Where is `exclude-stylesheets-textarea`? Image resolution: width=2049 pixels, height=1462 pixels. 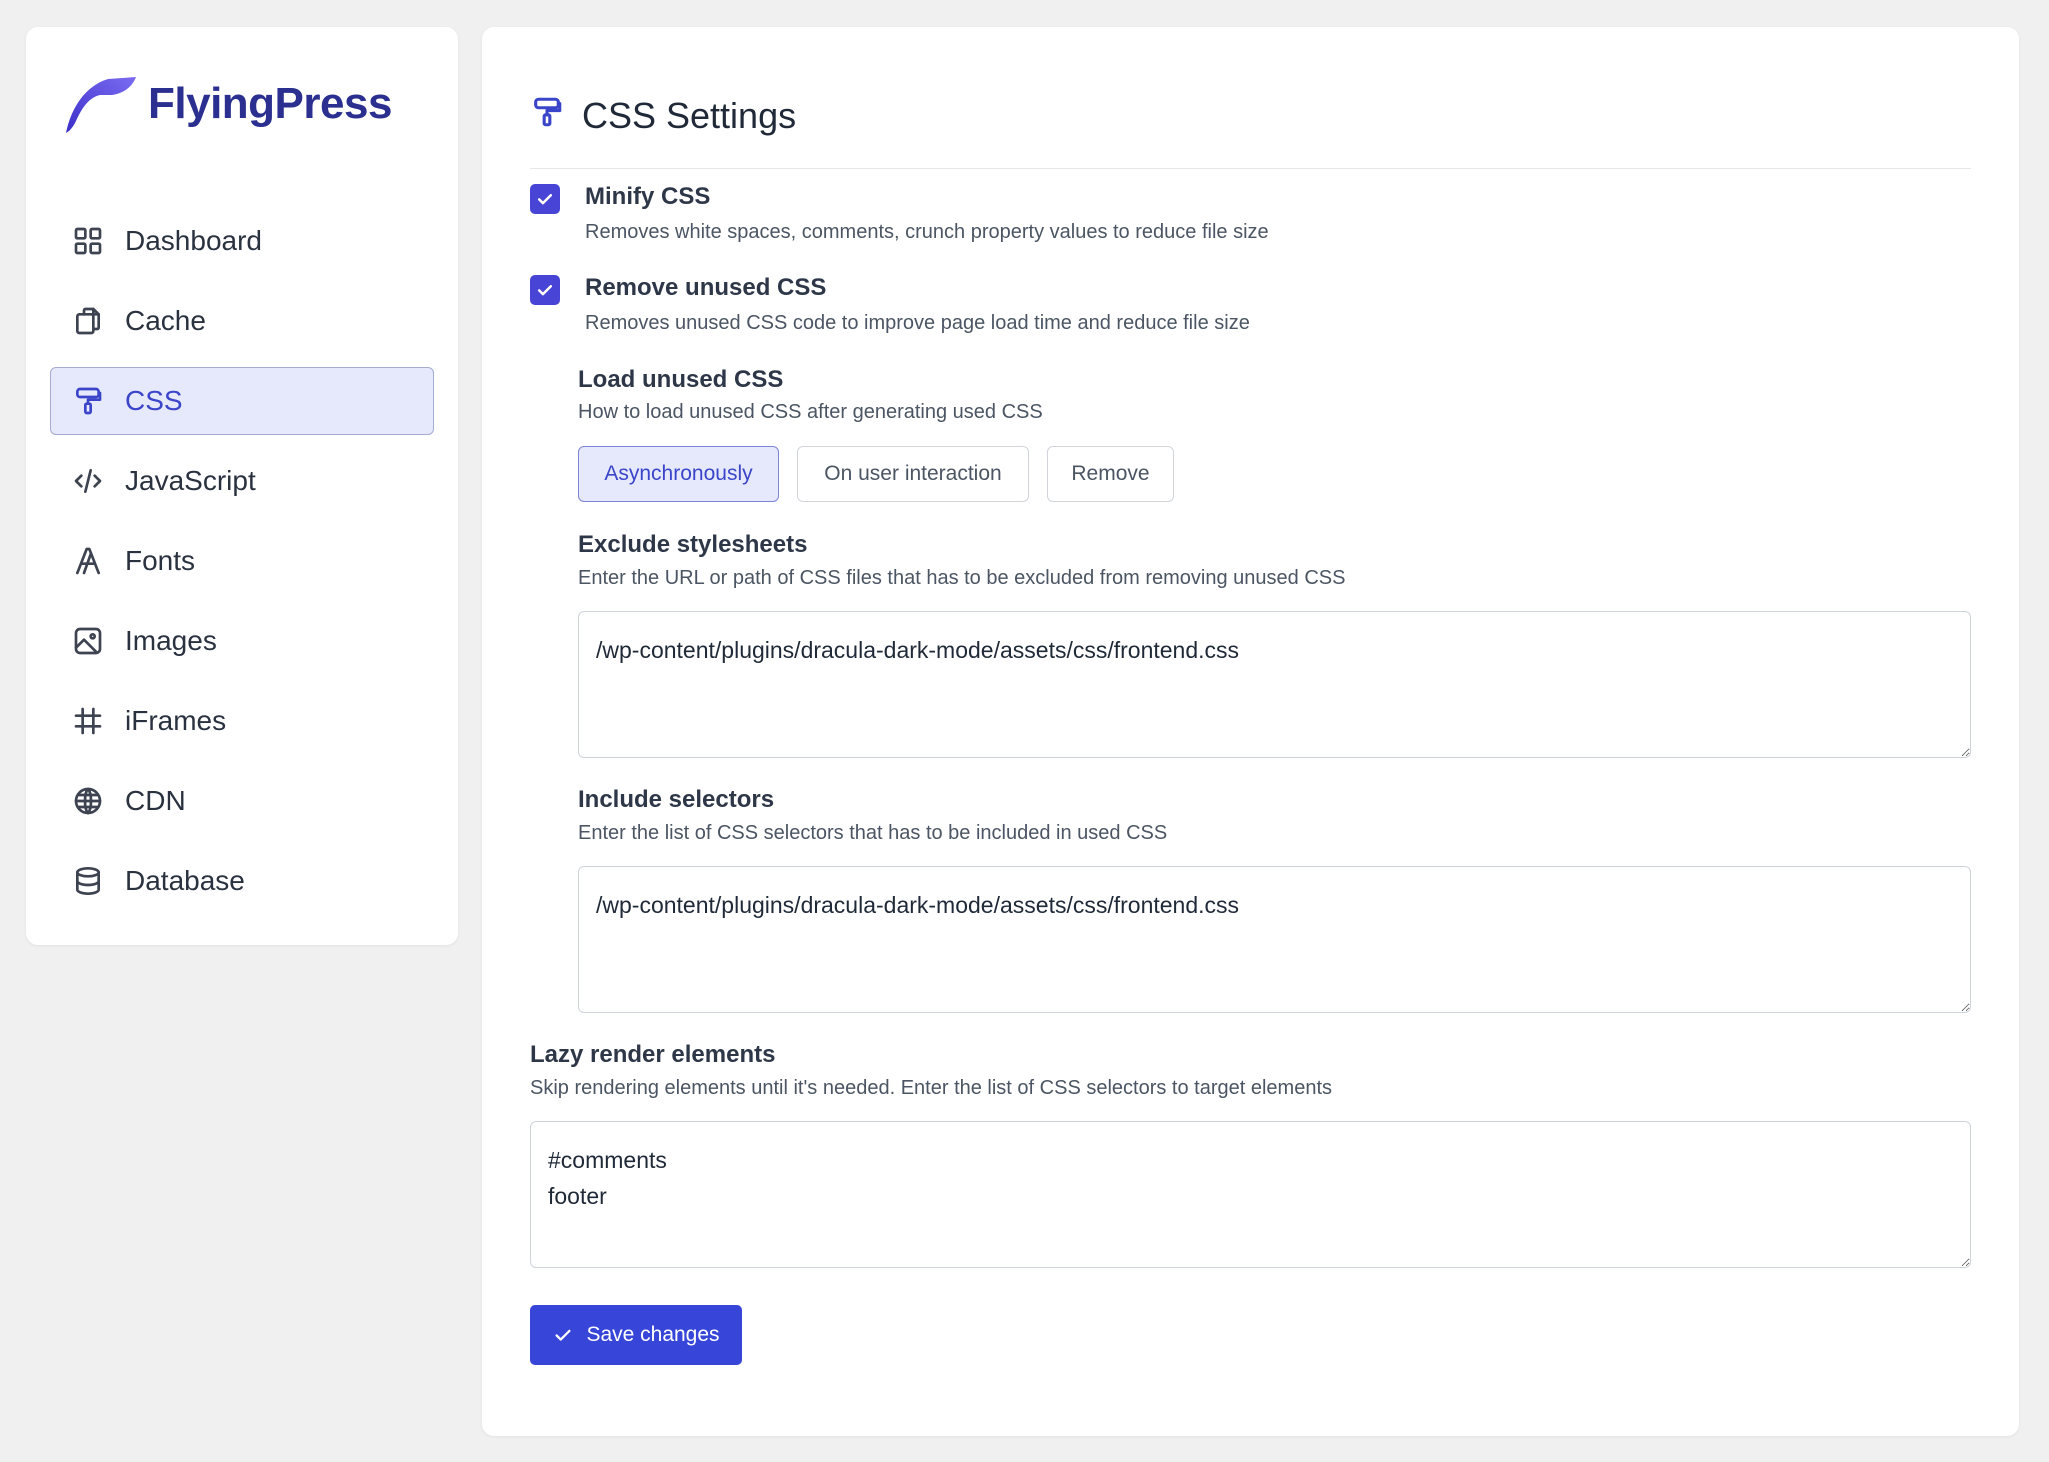 exclude-stylesheets-textarea is located at coordinates (1274, 684).